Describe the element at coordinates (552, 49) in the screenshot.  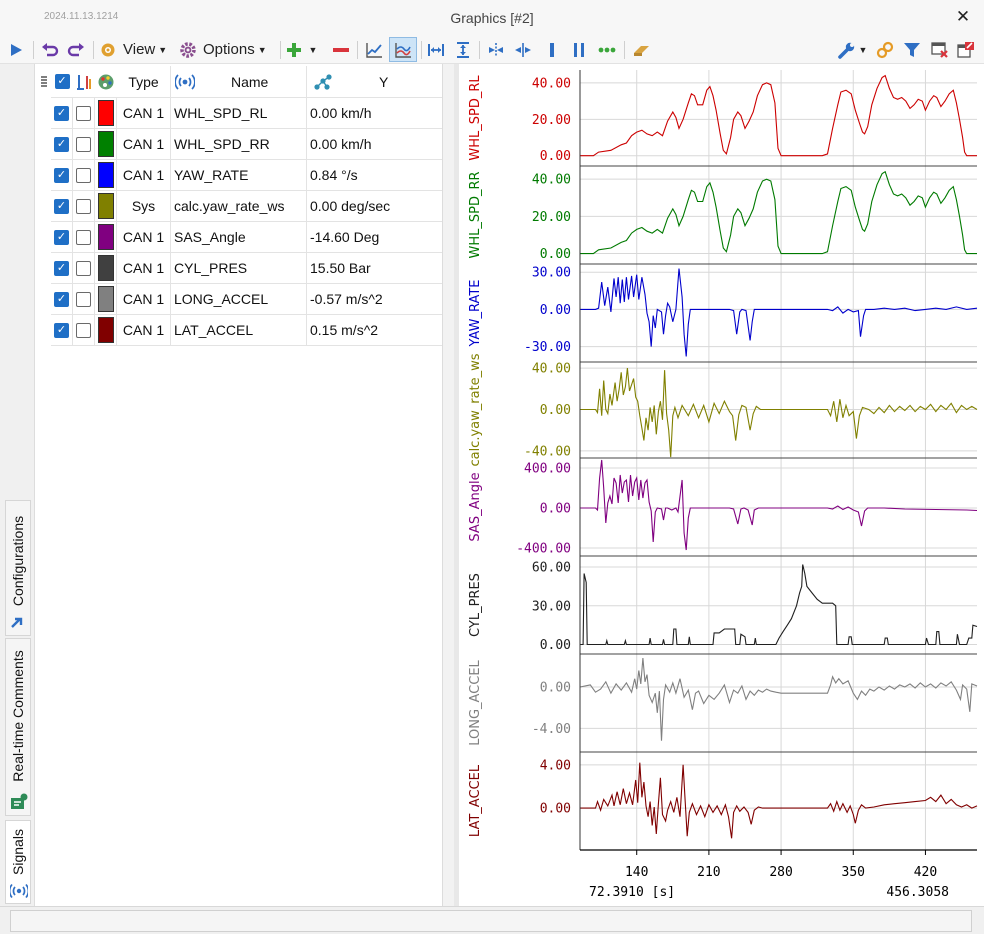
I see `cursor-button` at that location.